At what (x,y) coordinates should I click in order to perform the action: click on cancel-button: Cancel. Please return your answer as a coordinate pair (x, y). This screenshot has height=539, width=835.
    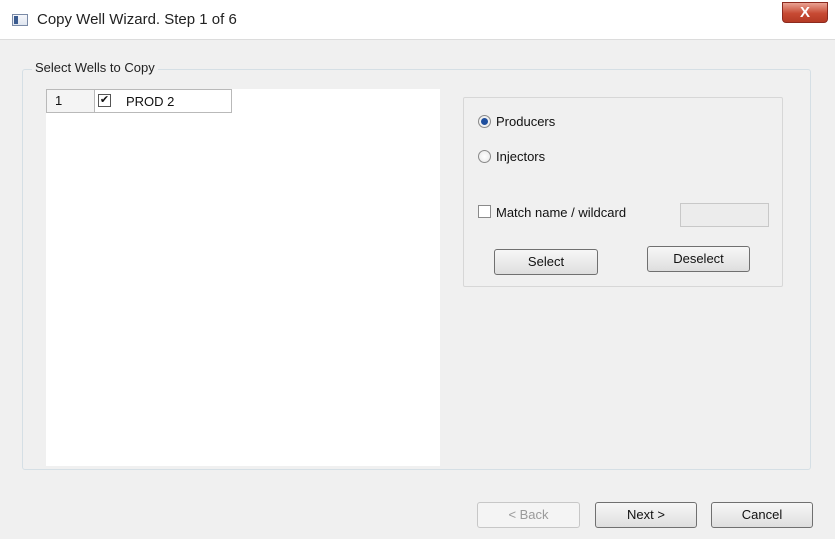
    Looking at the image, I should click on (762, 515).